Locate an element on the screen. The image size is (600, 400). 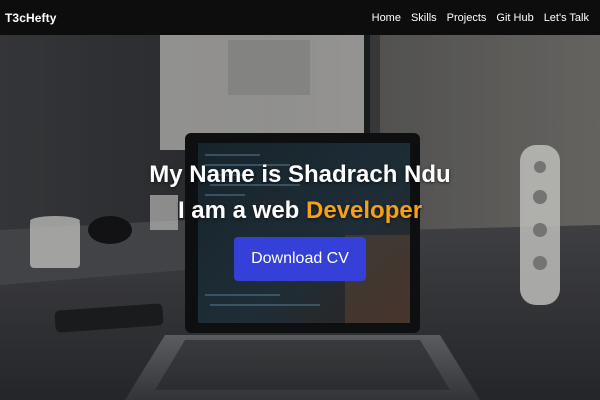
hero-role-highlight: Developer is located at coordinates (364, 210).